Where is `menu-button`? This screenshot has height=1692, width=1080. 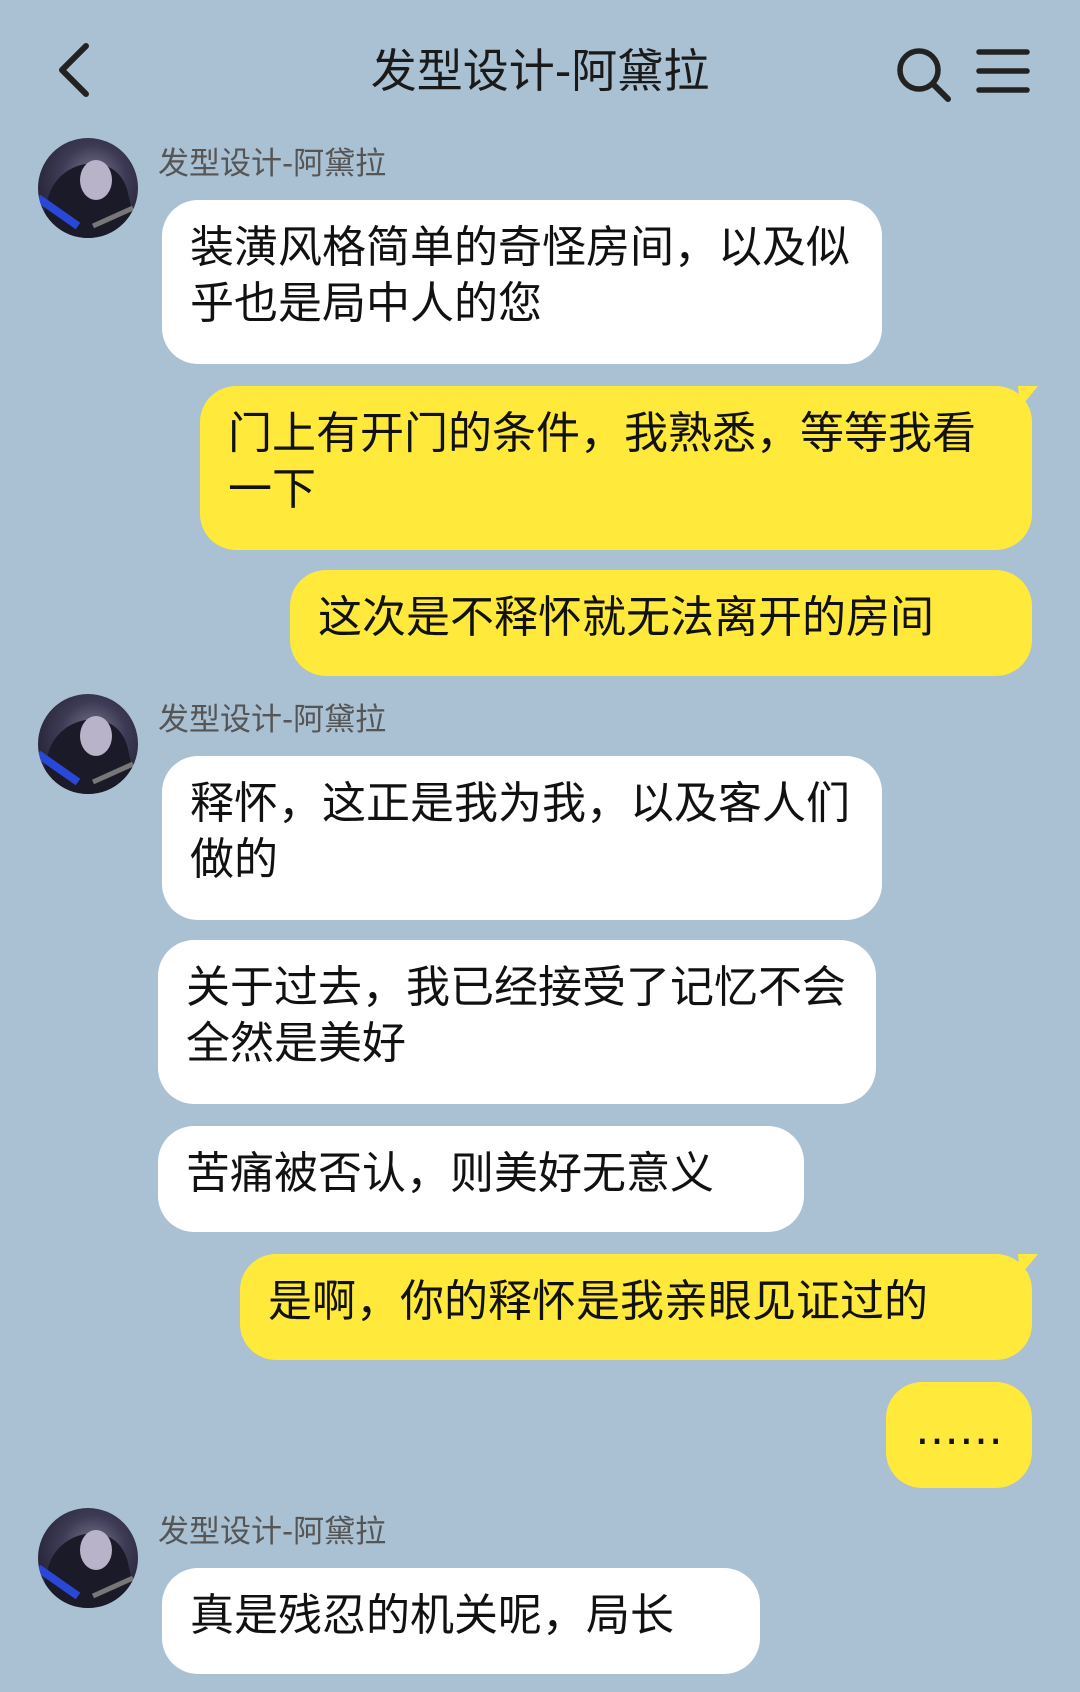
menu-button is located at coordinates (1003, 71).